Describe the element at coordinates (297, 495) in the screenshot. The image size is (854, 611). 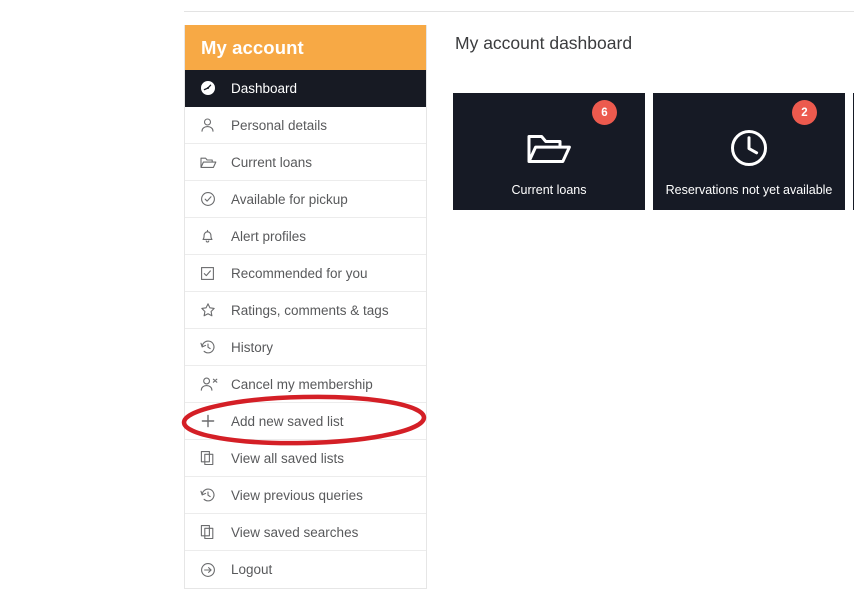
I see `sidebar-item-label: View previous queries` at that location.